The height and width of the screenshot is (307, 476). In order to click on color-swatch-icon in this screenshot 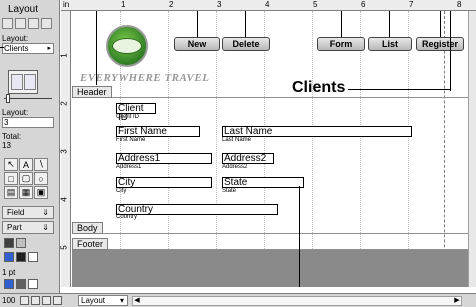, I will do `click(9, 257)`.